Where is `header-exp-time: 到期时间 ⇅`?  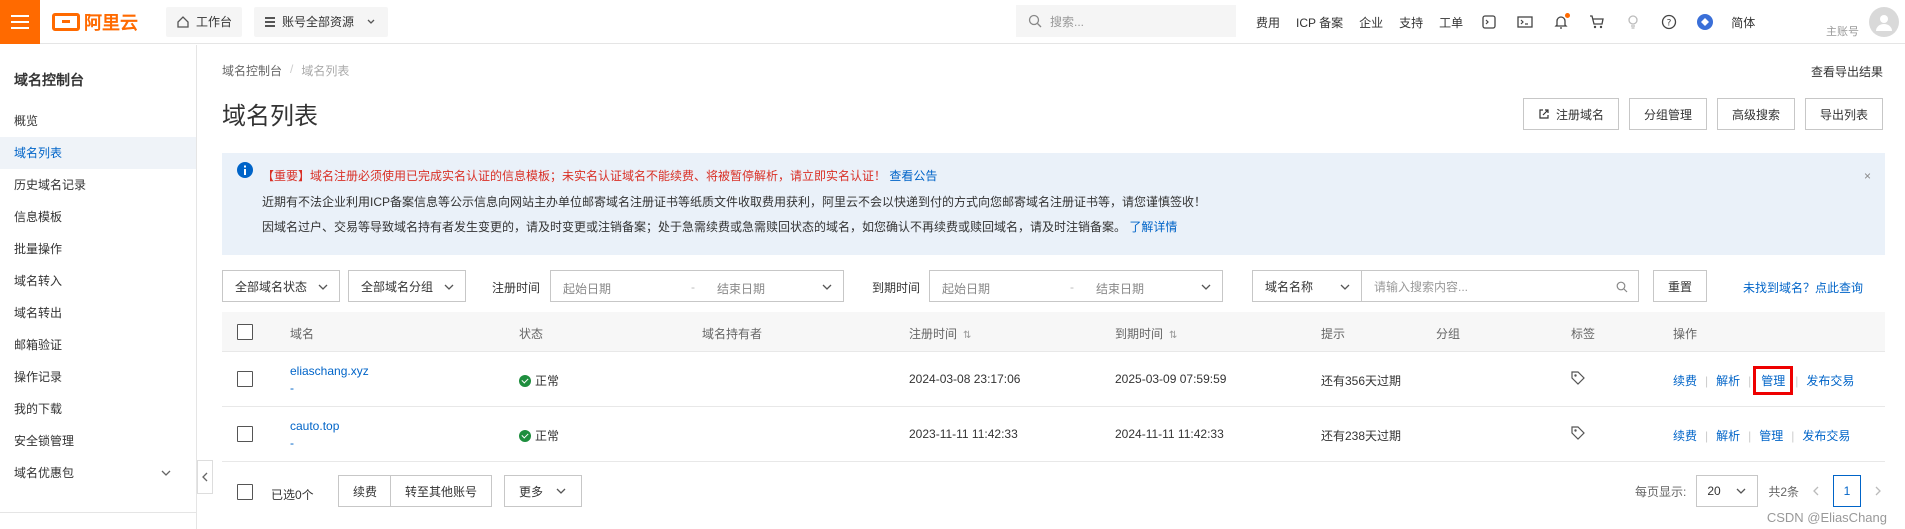
header-exp-time: 到期时间 ⇅ is located at coordinates (1146, 333).